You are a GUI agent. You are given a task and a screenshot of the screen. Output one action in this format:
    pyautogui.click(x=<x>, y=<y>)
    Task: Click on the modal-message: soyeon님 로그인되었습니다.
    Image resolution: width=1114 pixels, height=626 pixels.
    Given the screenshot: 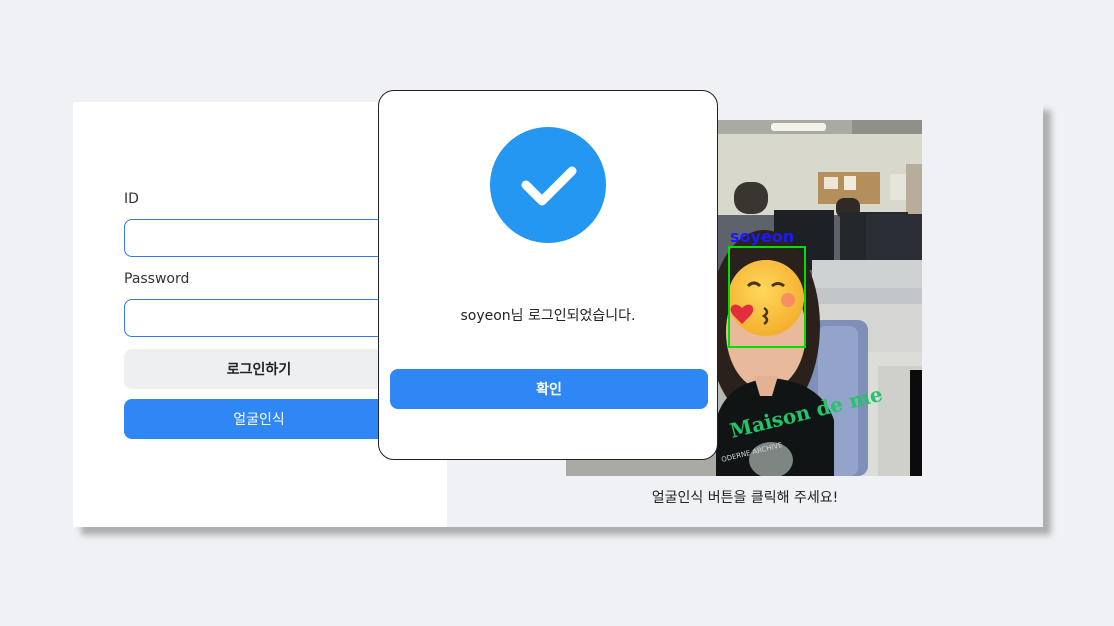 What is the action you would take?
    pyautogui.click(x=548, y=316)
    